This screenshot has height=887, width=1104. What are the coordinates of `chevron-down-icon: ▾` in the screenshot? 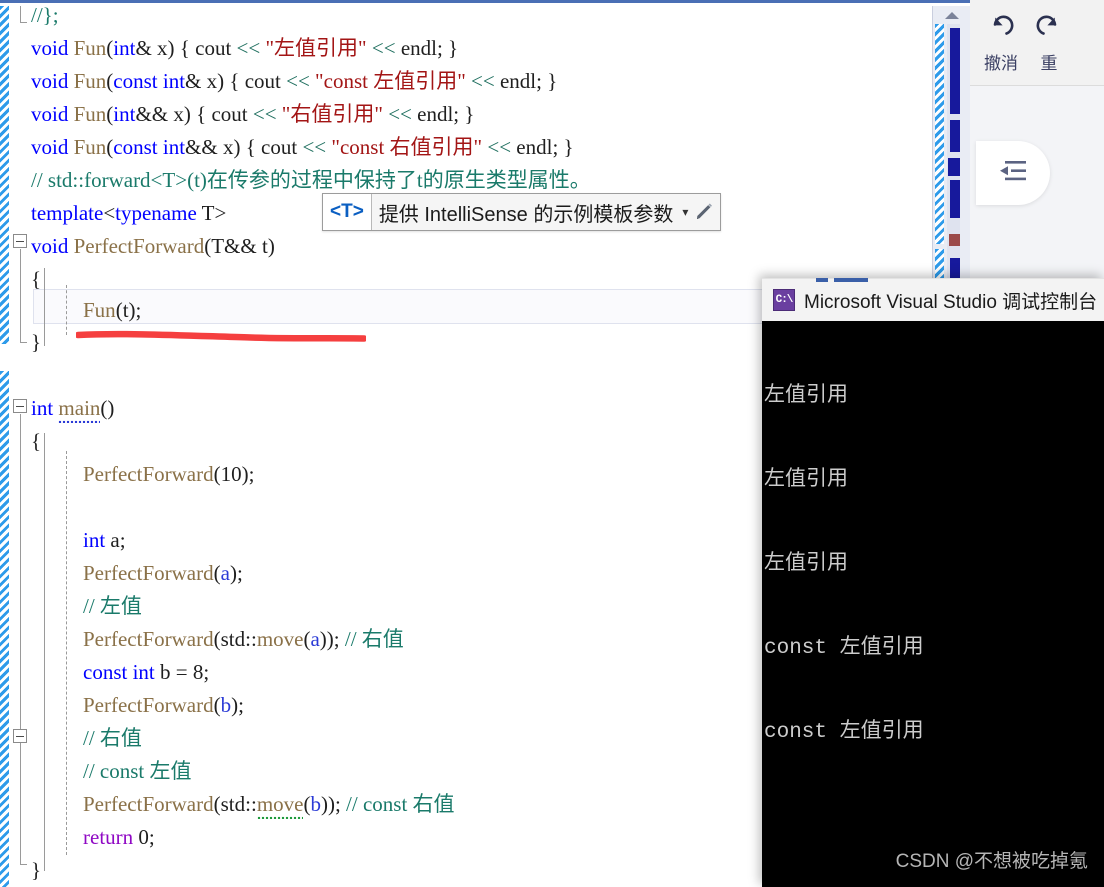 It's located at (687, 212).